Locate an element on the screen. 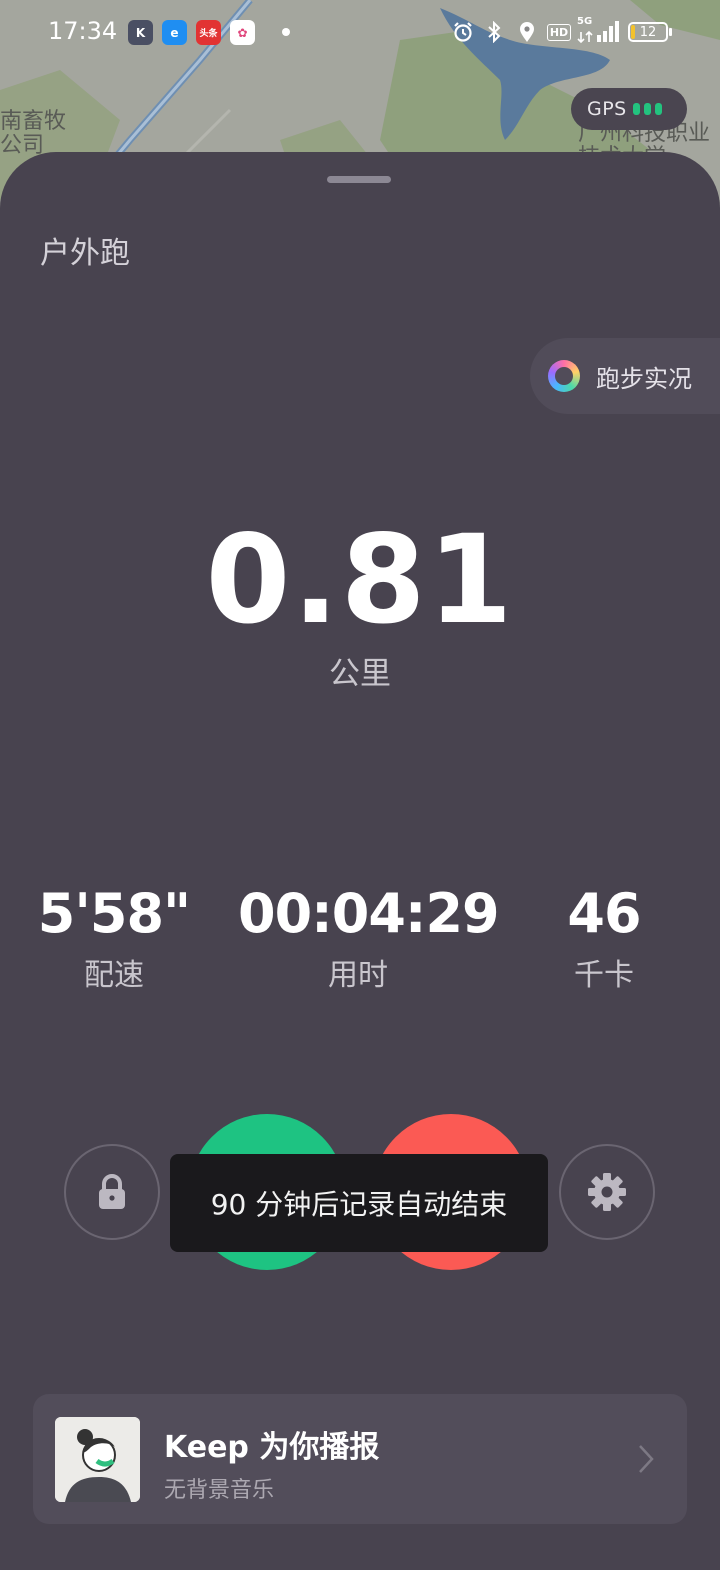  distance-unit: 公里 is located at coordinates (360, 674).